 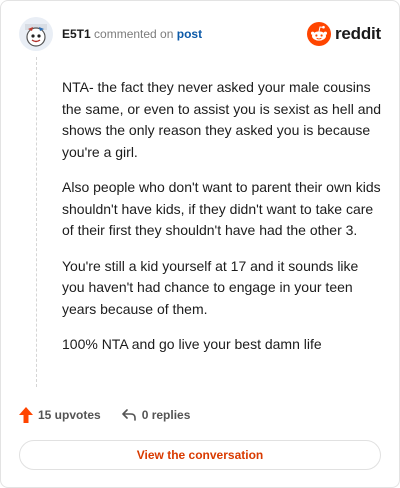 What do you see at coordinates (69, 415) in the screenshot?
I see `upvote-count: 15 upvotes` at bounding box center [69, 415].